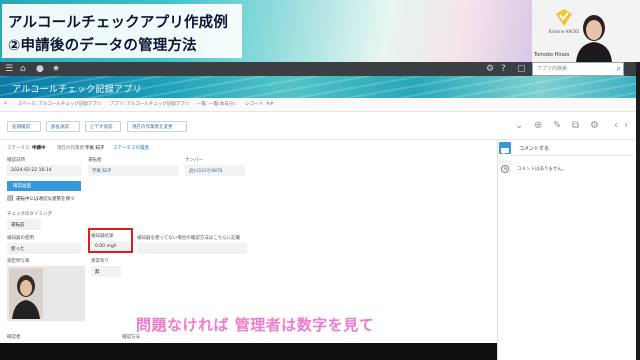 This screenshot has height=360, width=640. Describe the element at coordinates (118, 23) in the screenshot. I see `video-title-line1: アルコールチェックアプリ作成例` at that location.